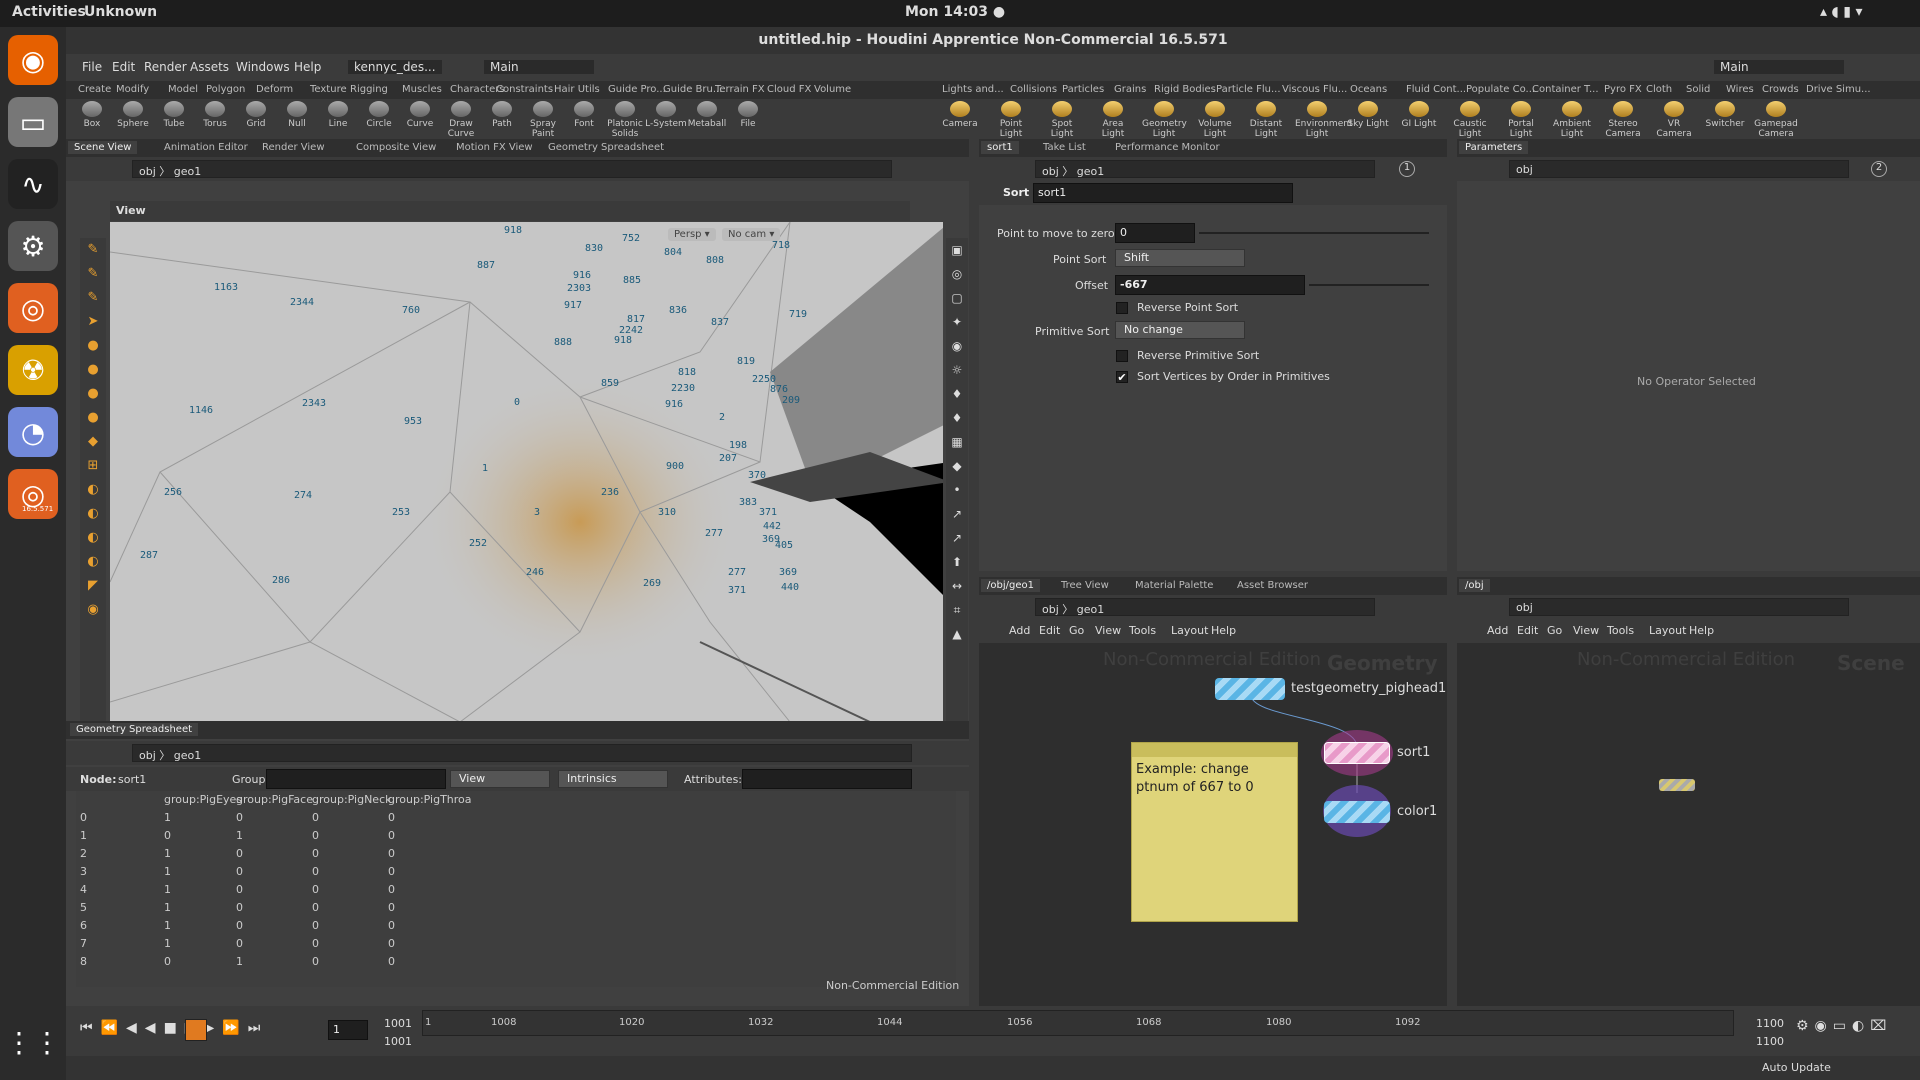 The height and width of the screenshot is (1080, 1920). What do you see at coordinates (1770, 1041) in the screenshot?
I see `end-frame-2: 1100` at bounding box center [1770, 1041].